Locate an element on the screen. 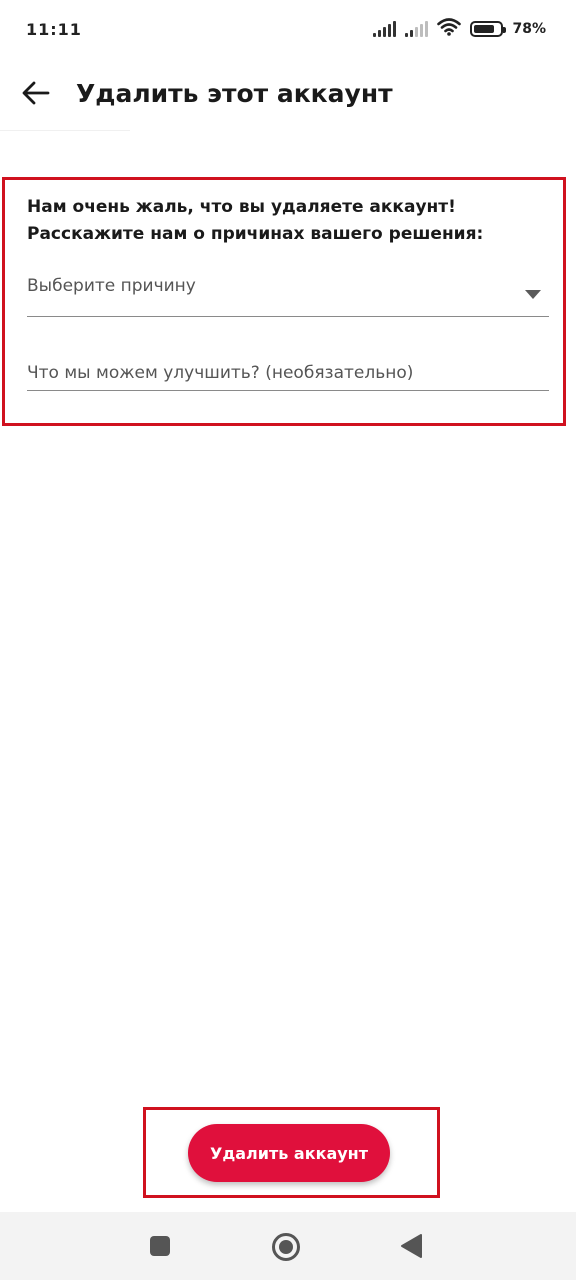  improve-input is located at coordinates (288, 373).